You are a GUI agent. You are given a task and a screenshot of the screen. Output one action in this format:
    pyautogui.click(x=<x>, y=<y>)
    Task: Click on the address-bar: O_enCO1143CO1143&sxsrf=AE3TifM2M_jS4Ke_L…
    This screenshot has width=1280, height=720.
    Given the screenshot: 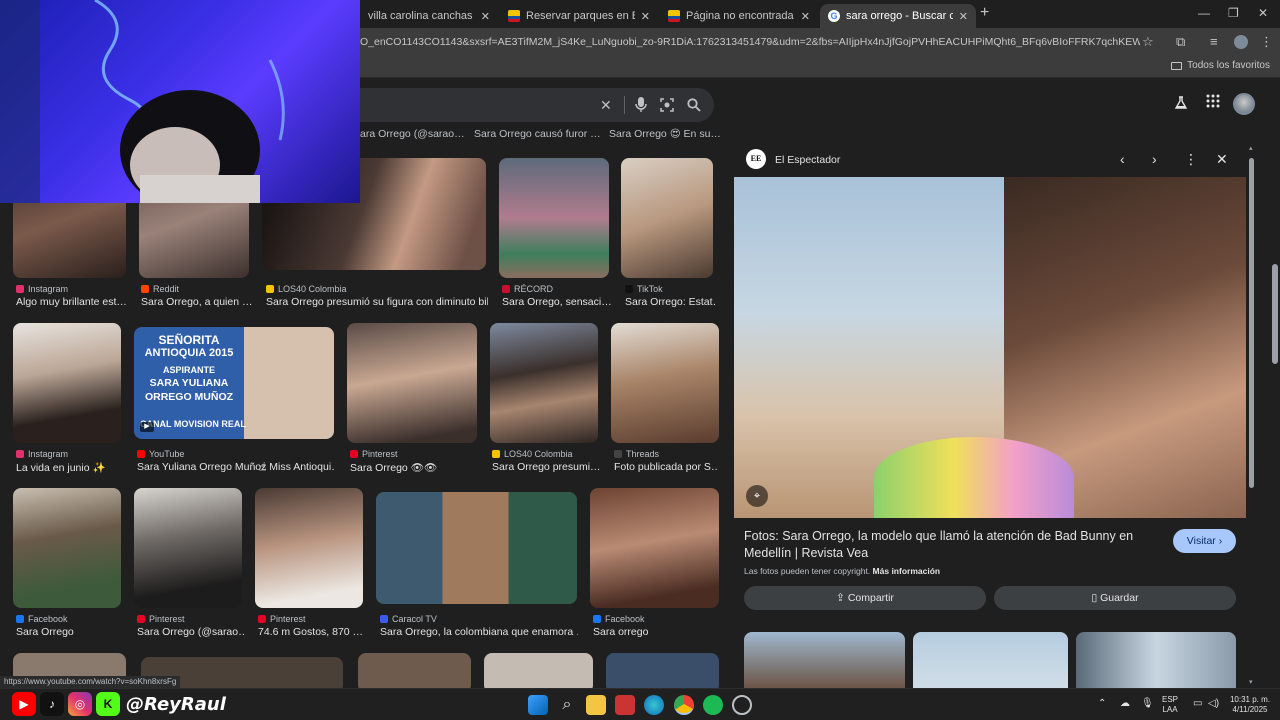 What is the action you would take?
    pyautogui.click(x=750, y=42)
    